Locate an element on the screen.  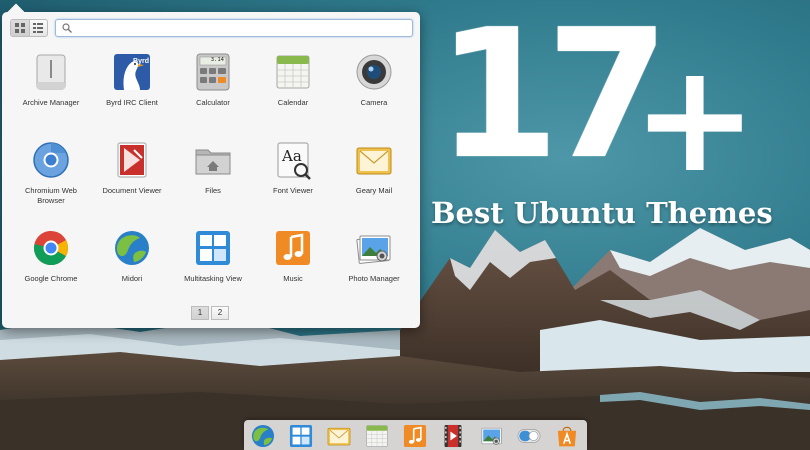
page-button: 2 is located at coordinates (220, 313).